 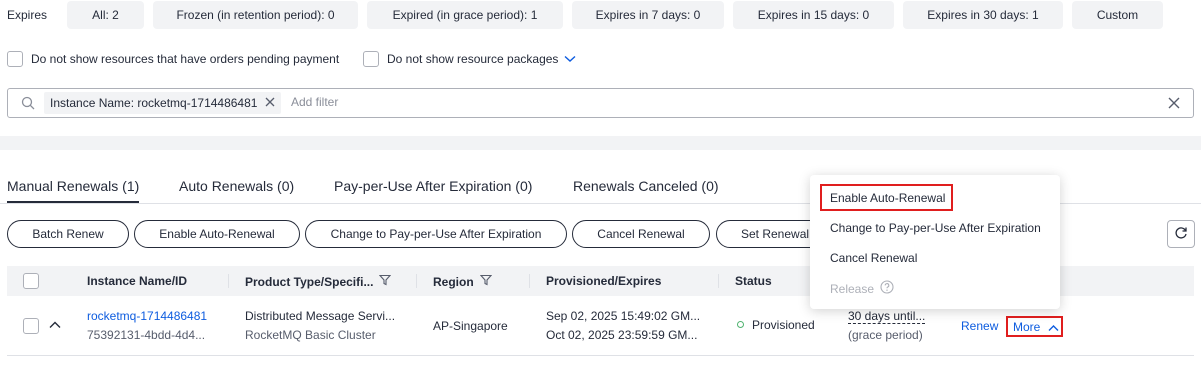 I want to click on resource-packages-label: Do not show resource packages, so click(x=473, y=59).